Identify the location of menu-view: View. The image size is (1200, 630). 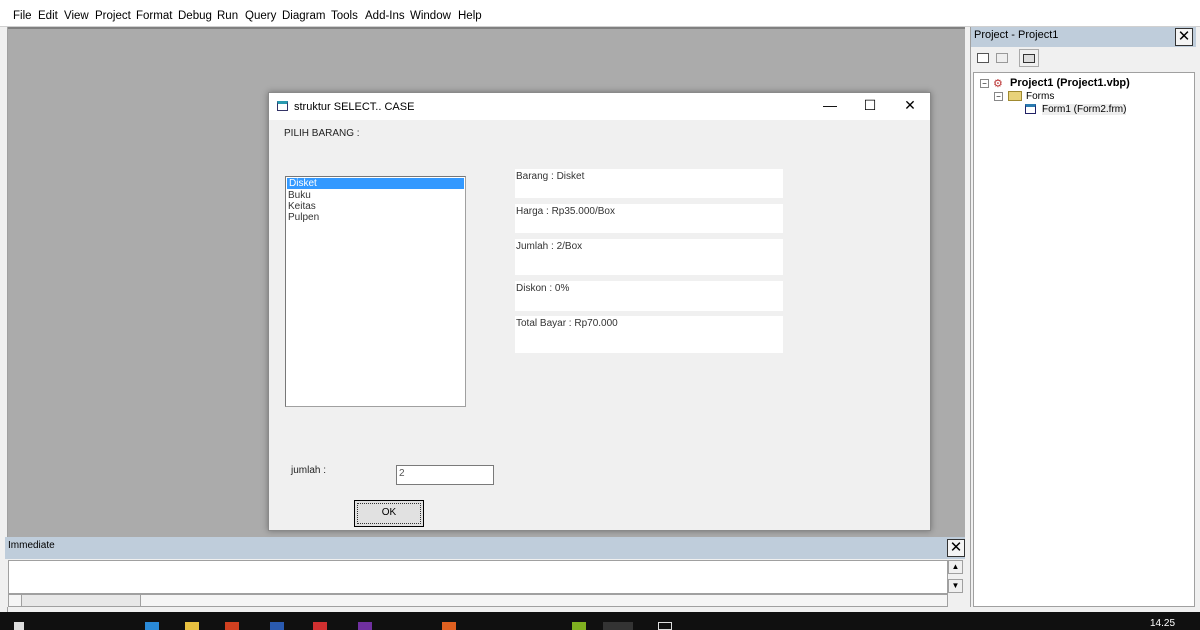
(76, 16).